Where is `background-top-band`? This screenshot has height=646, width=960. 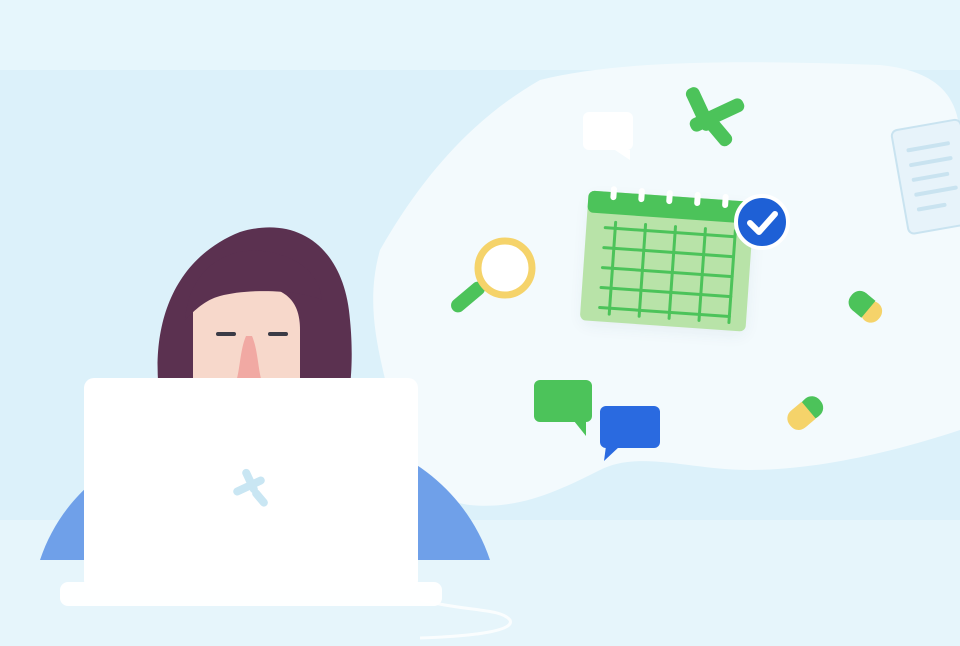
background-top-band is located at coordinates (480, 35).